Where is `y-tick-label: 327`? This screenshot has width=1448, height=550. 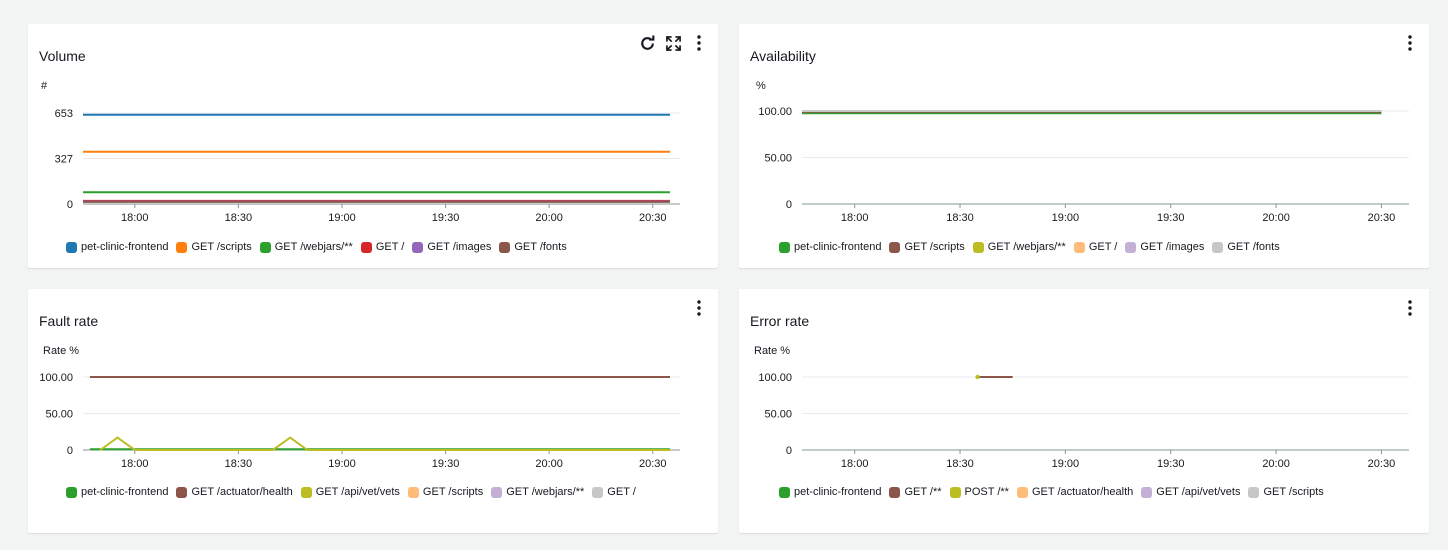
y-tick-label: 327 is located at coordinates (64, 160).